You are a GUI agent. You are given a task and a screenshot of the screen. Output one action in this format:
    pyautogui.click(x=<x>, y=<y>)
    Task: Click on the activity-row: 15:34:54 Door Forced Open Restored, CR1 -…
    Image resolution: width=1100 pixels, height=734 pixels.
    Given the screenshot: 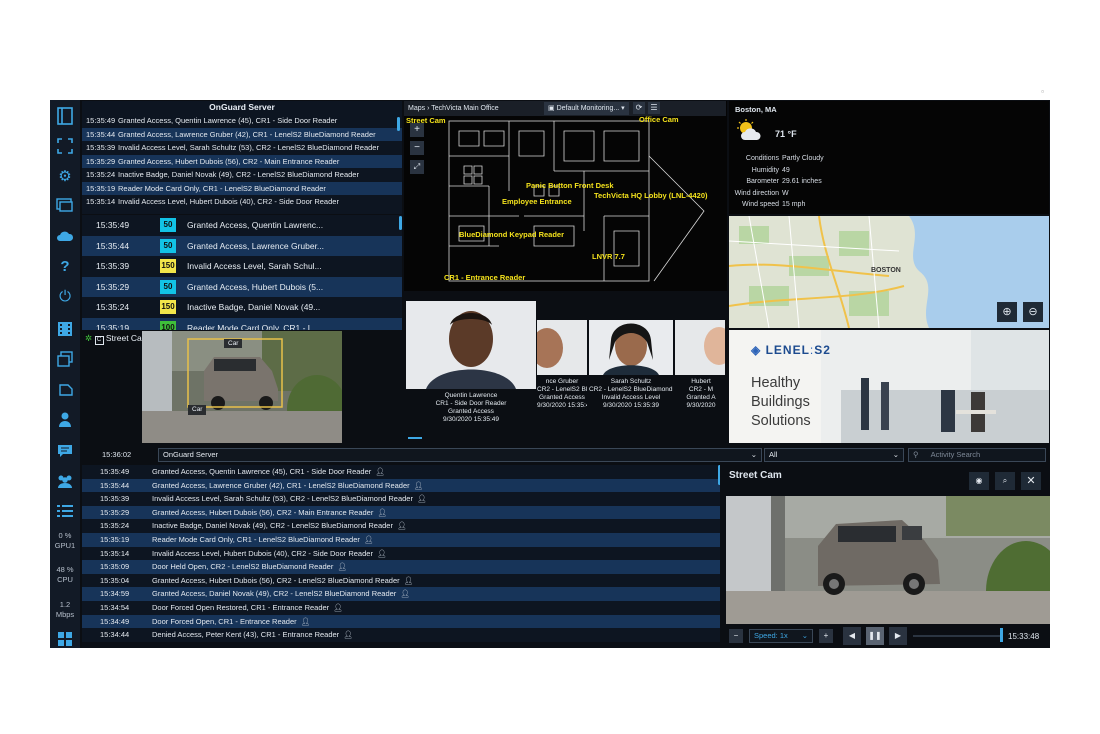 What is the action you would take?
    pyautogui.click(x=401, y=607)
    